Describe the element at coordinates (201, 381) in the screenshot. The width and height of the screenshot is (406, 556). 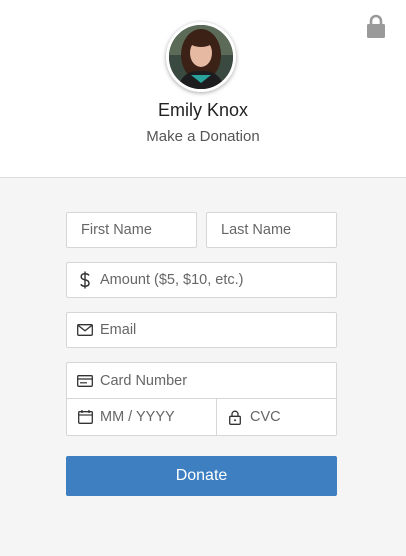
I see `card-number-field: Card Number` at that location.